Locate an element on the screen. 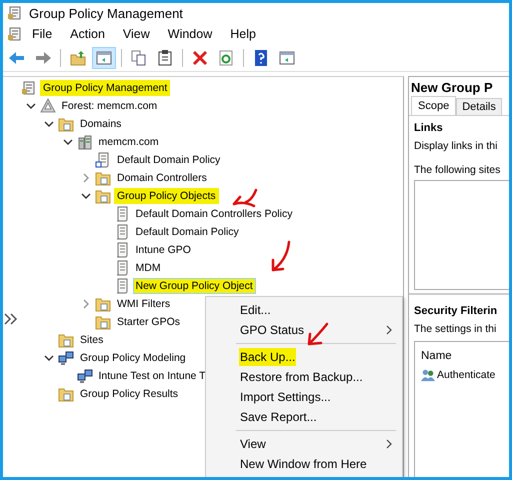  tree-item: Group Policy Modeling is located at coordinates (133, 358).